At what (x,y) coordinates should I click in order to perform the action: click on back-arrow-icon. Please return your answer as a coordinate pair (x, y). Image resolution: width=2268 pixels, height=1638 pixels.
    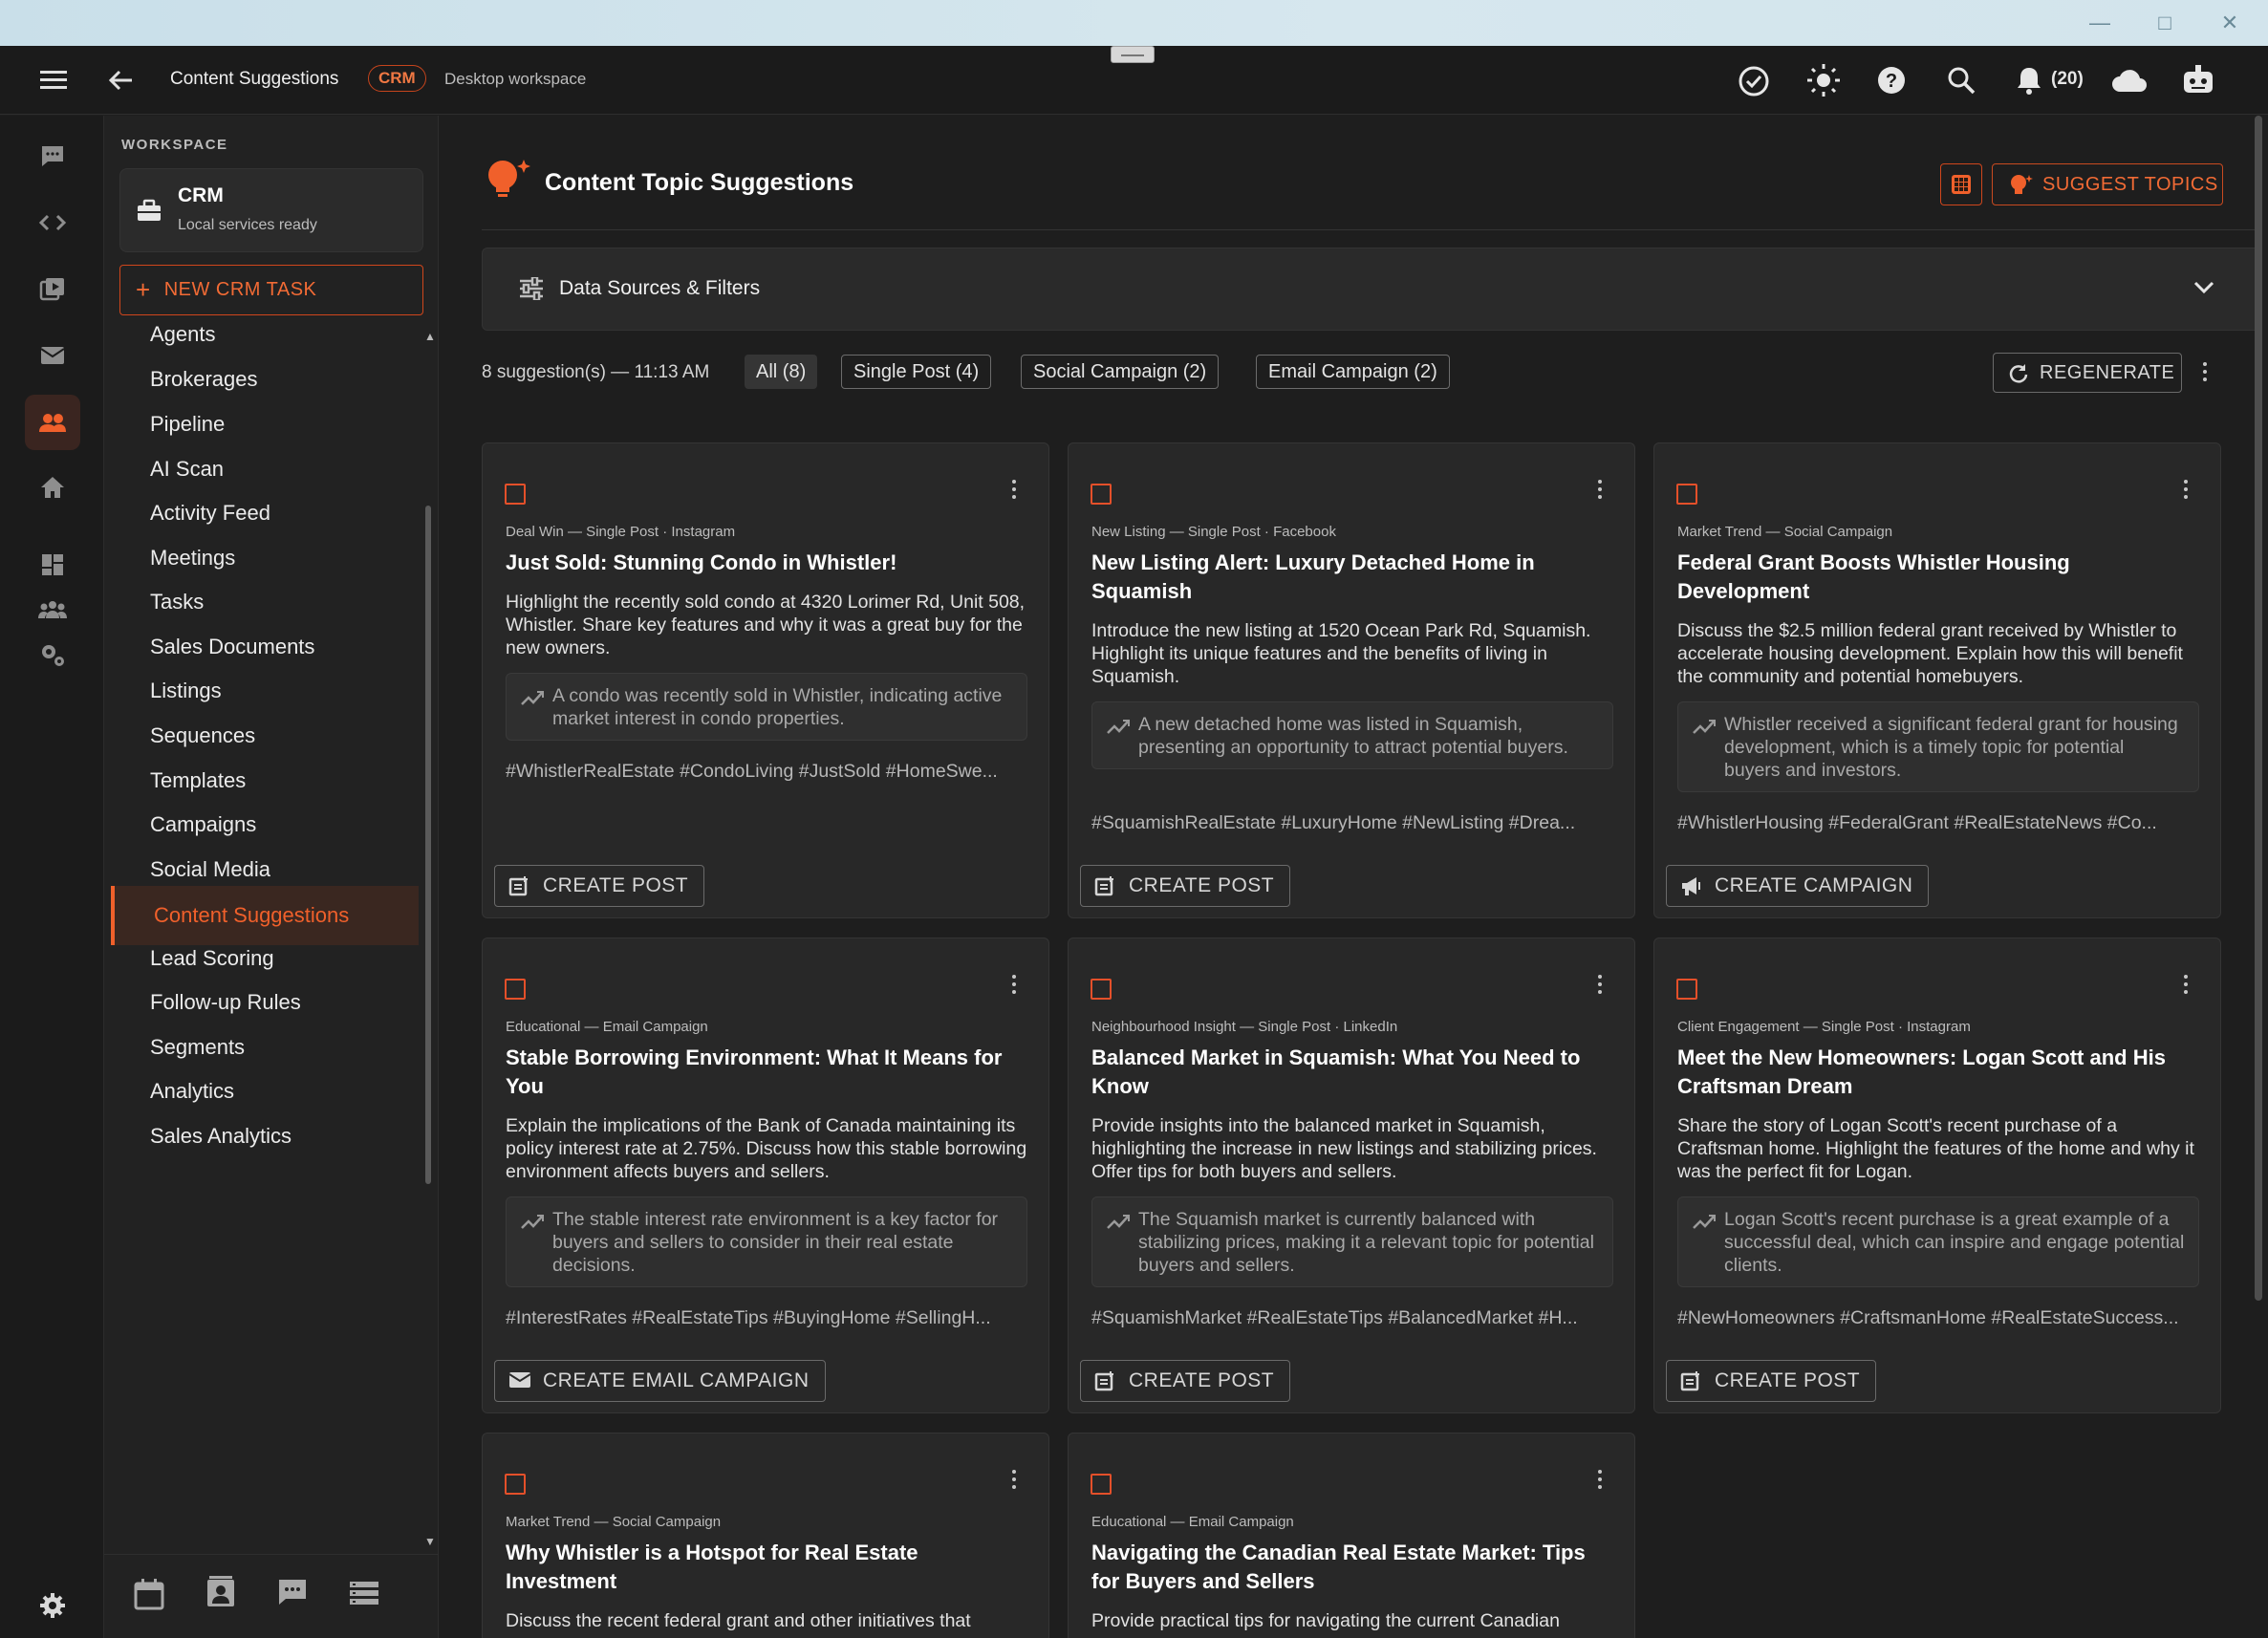
    Looking at the image, I should click on (121, 81).